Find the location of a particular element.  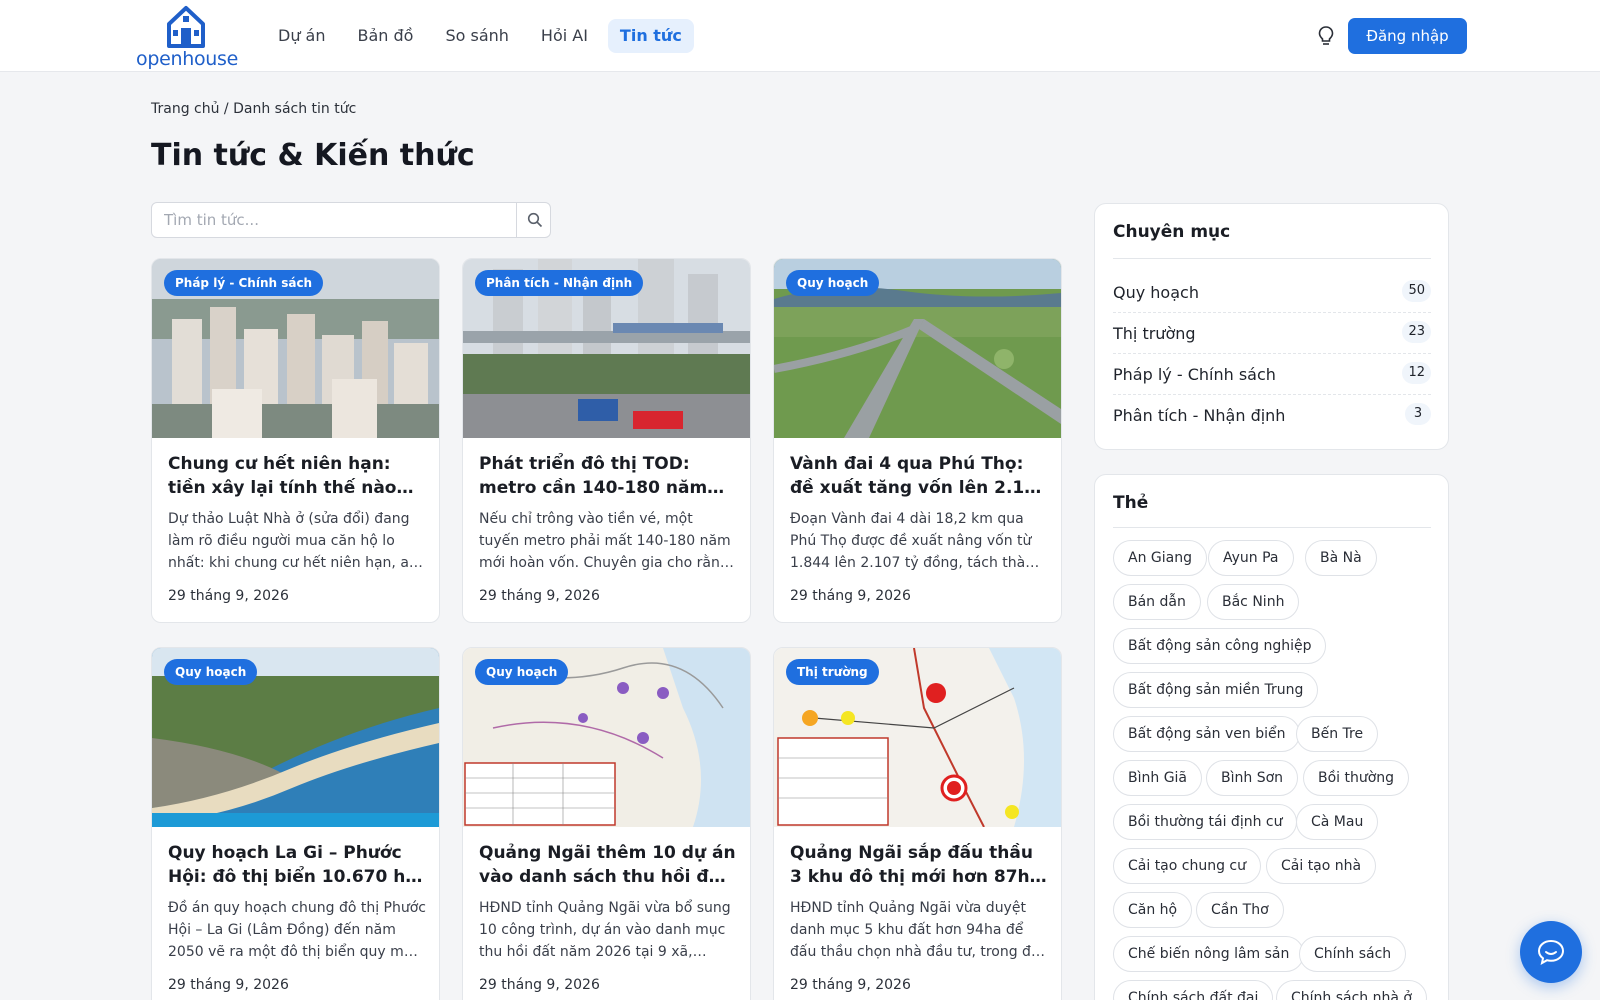

search-input is located at coordinates (334, 220).